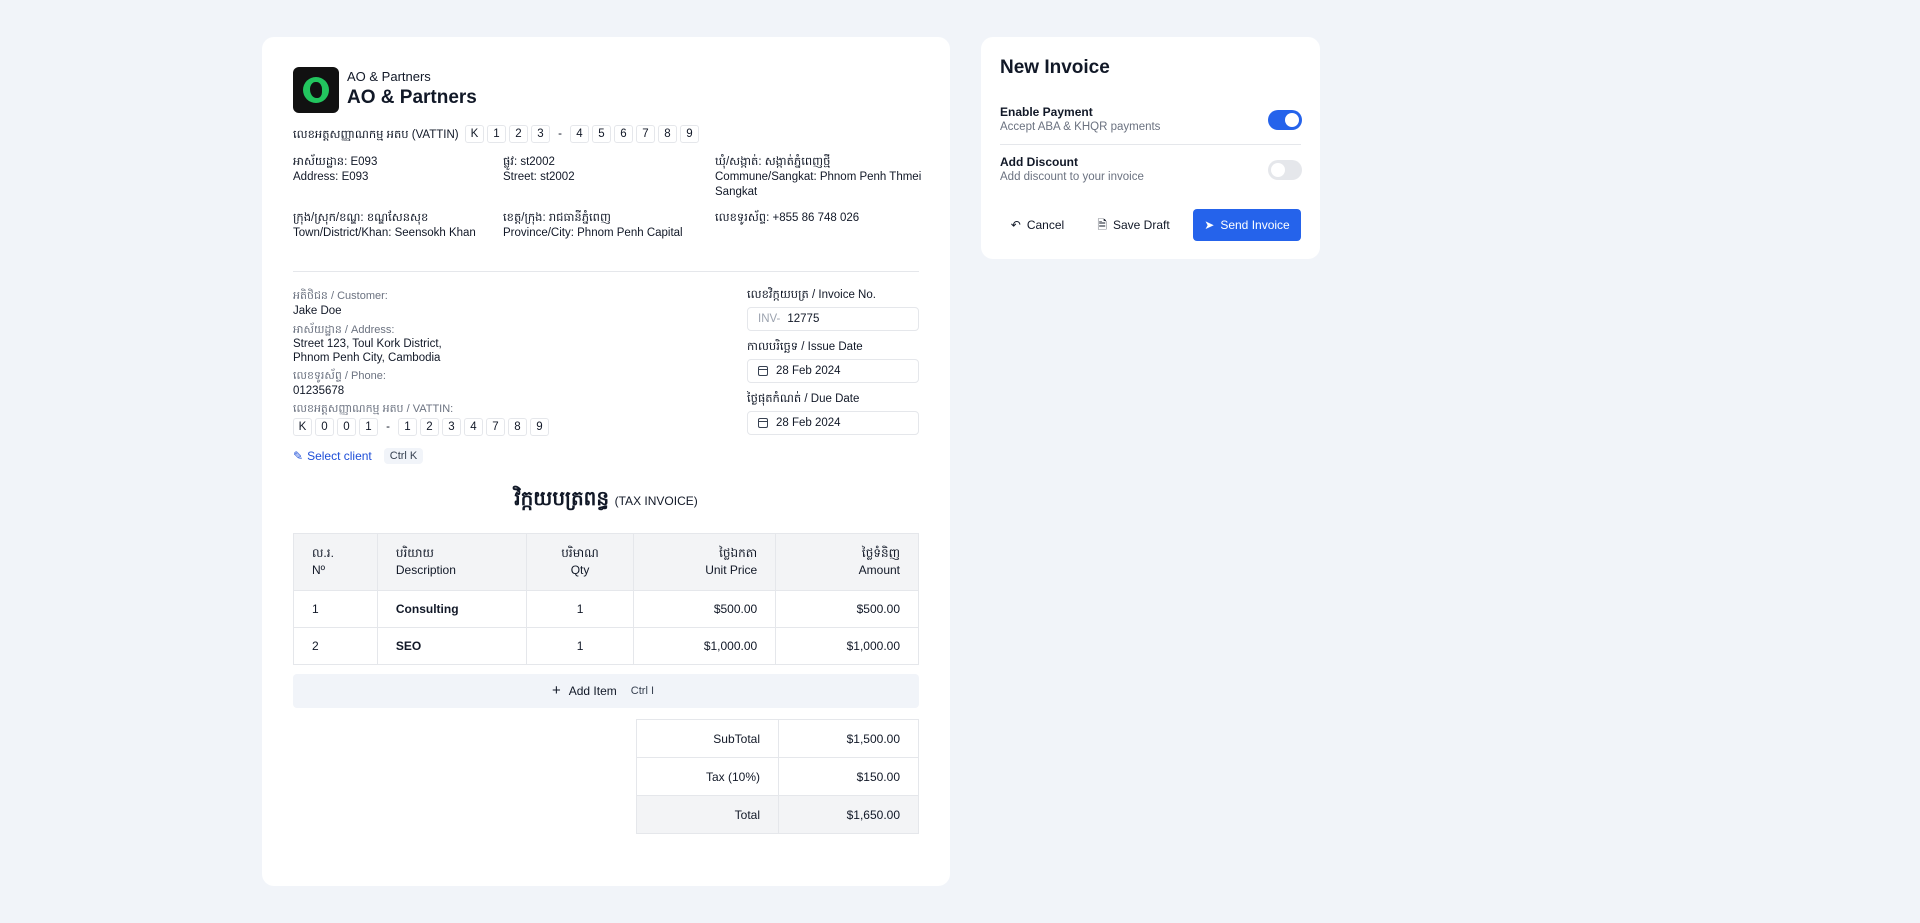 The height and width of the screenshot is (923, 1920). I want to click on select-client-button: ✎ Select client Ctrl K, so click(358, 456).